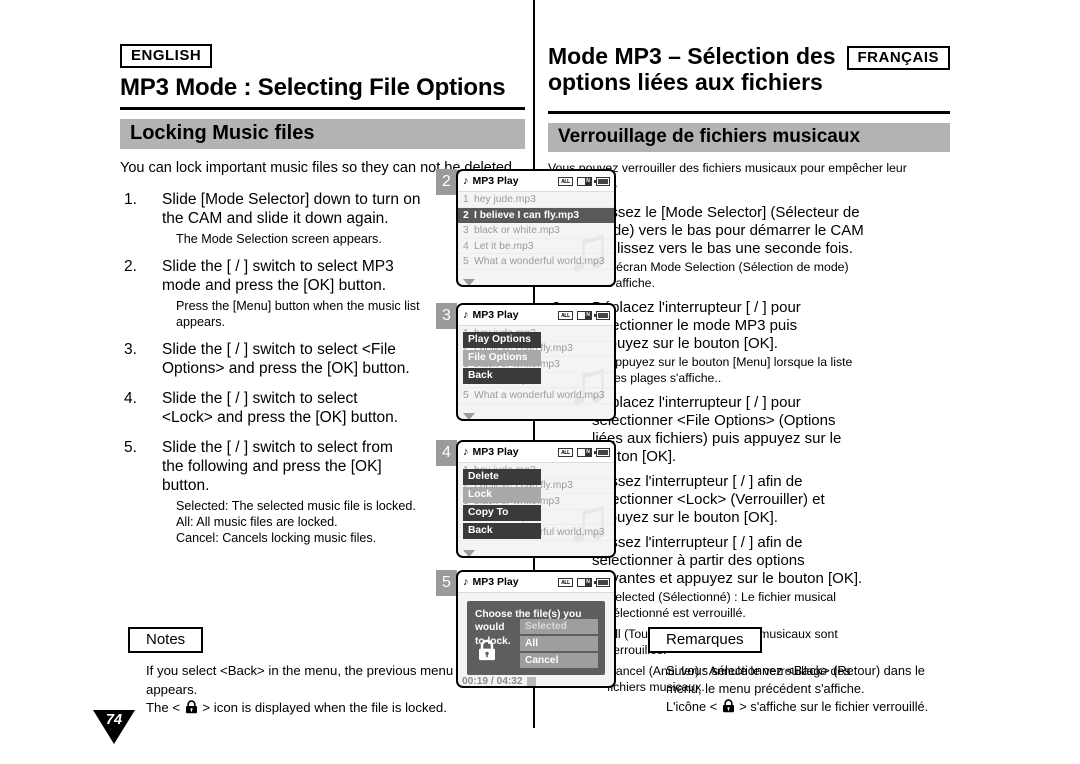 The width and height of the screenshot is (1080, 764). Describe the element at coordinates (676, 612) in the screenshot. I see `step-subline: sélectionné est verrouillé.` at that location.